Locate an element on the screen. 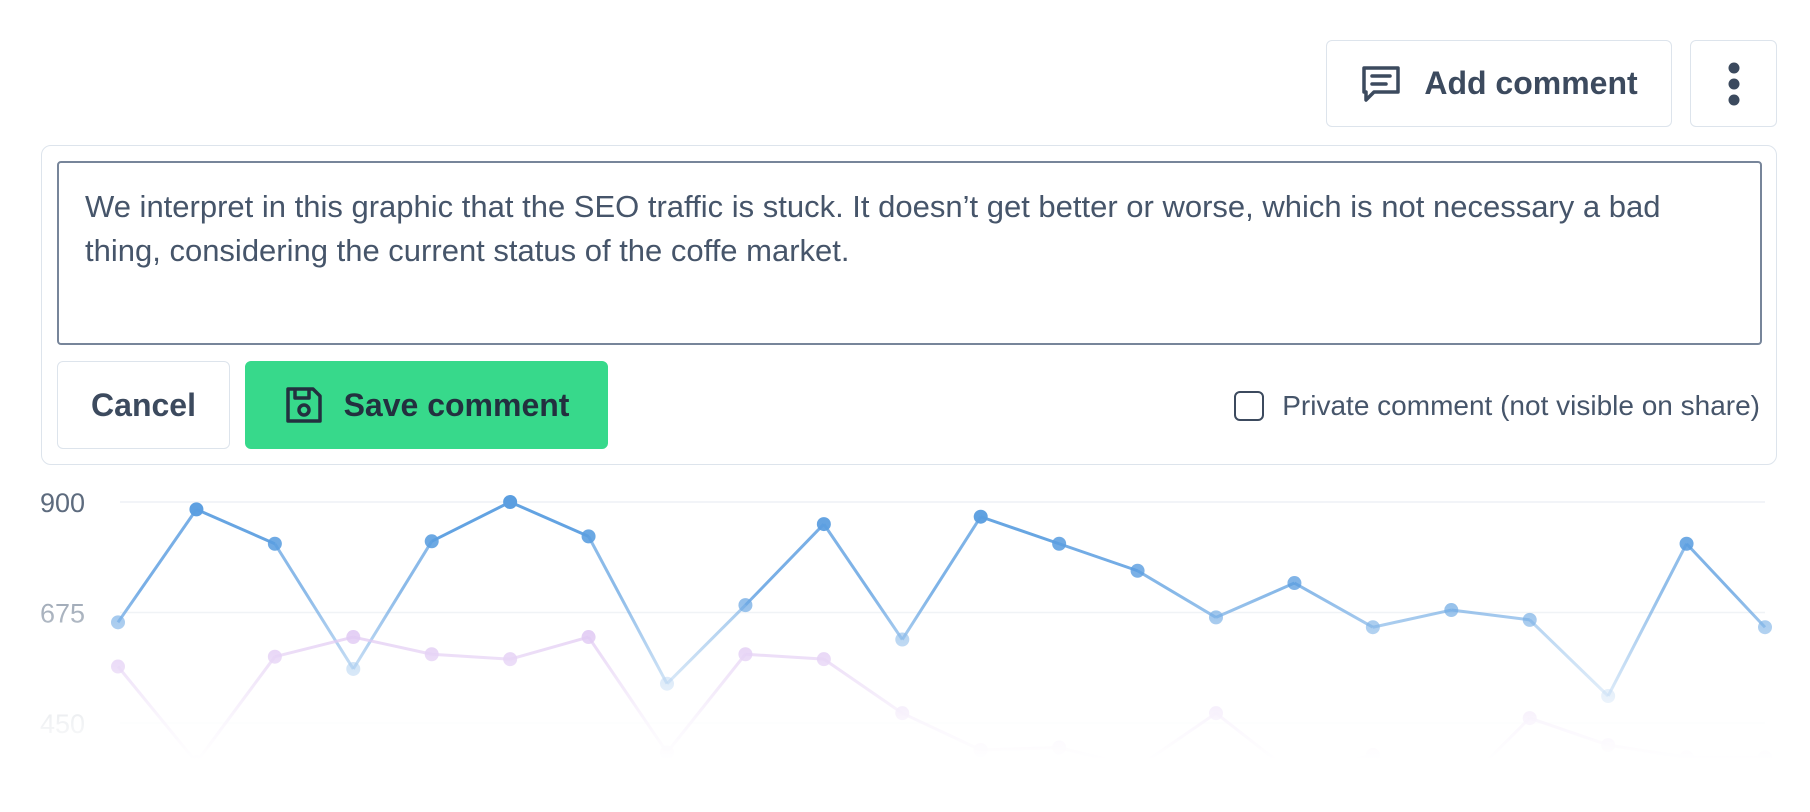  private-comment-checkbox is located at coordinates (1249, 406).